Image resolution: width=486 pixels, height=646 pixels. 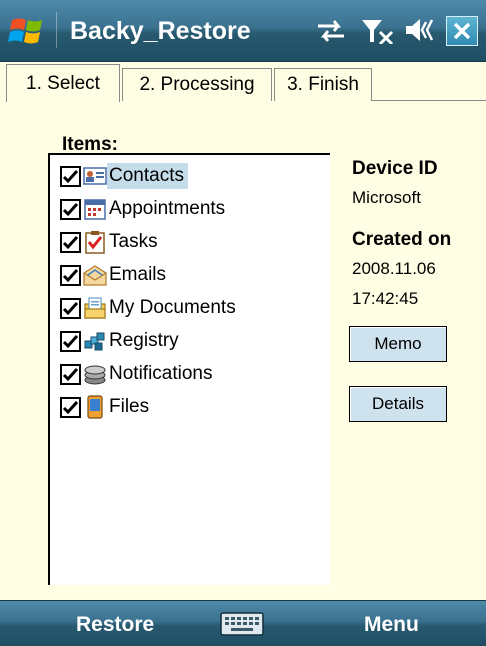 I want to click on files-icon, so click(x=95, y=407).